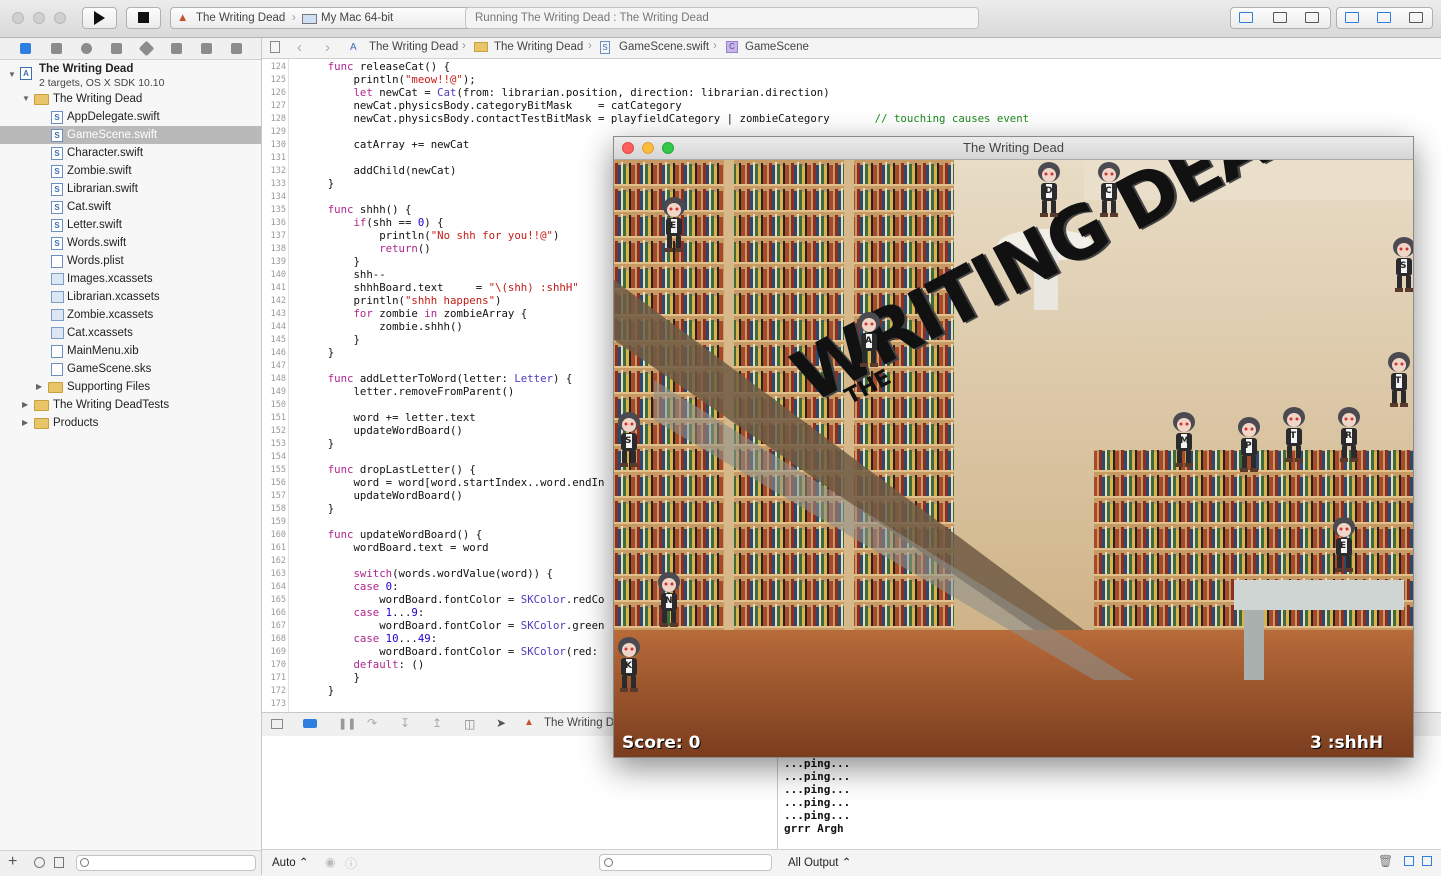  What do you see at coordinates (59, 862) in the screenshot?
I see `scm-status-icon` at bounding box center [59, 862].